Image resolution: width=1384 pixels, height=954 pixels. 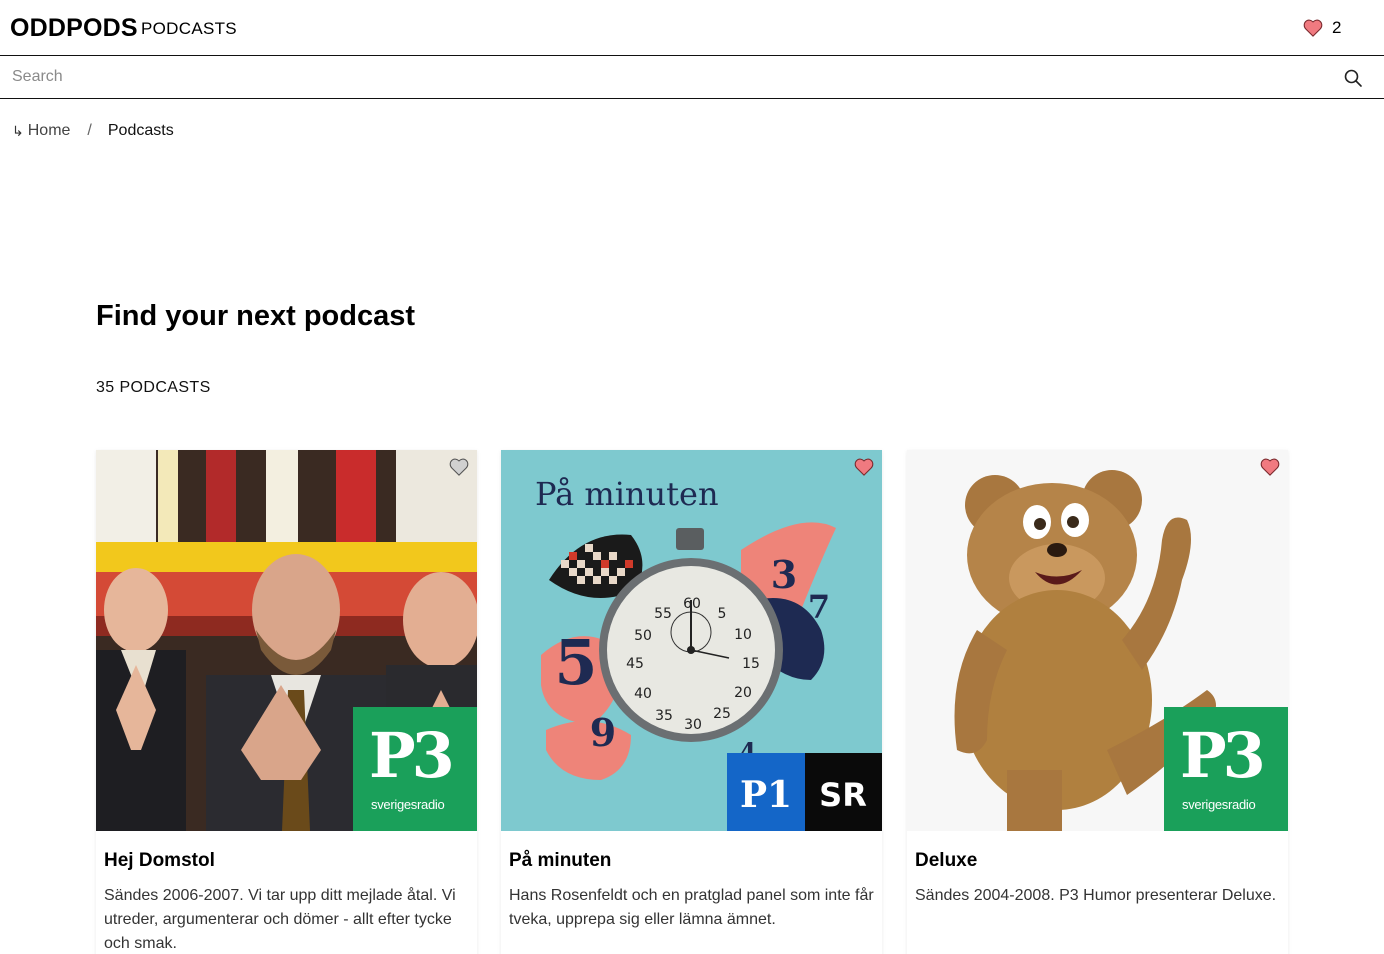 I want to click on flag-number: 3, so click(x=784, y=574).